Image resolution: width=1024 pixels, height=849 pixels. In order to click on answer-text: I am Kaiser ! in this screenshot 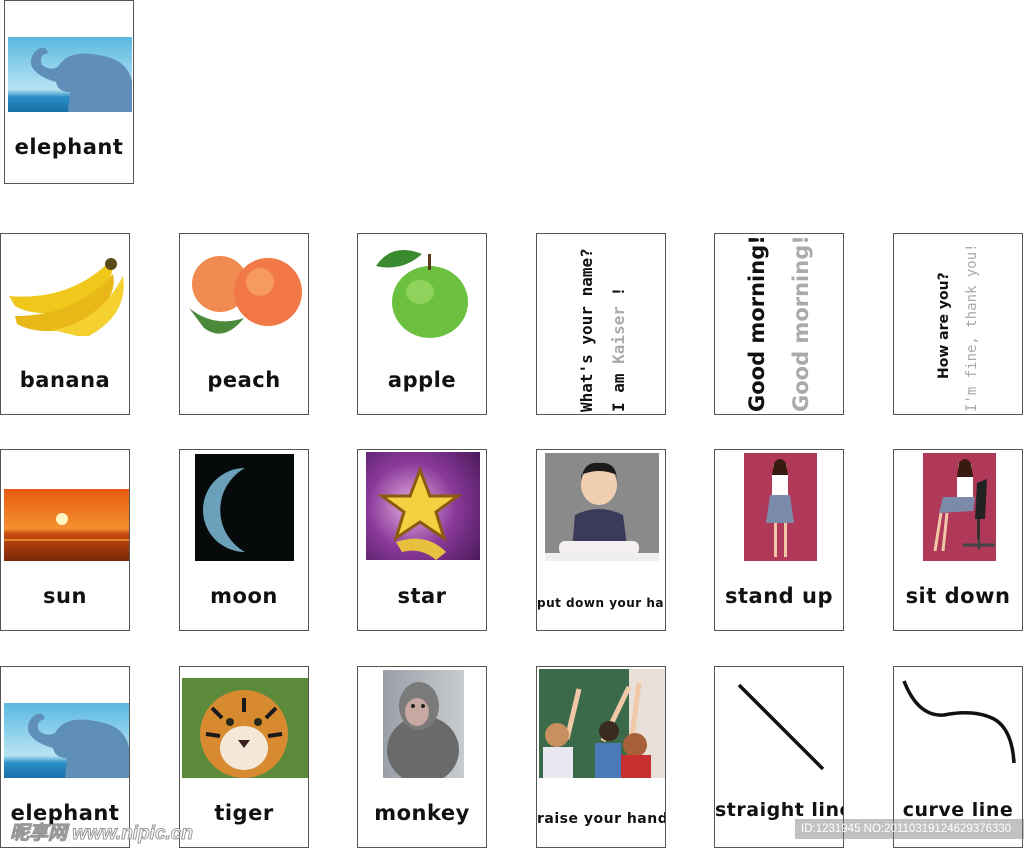, I will do `click(618, 349)`.